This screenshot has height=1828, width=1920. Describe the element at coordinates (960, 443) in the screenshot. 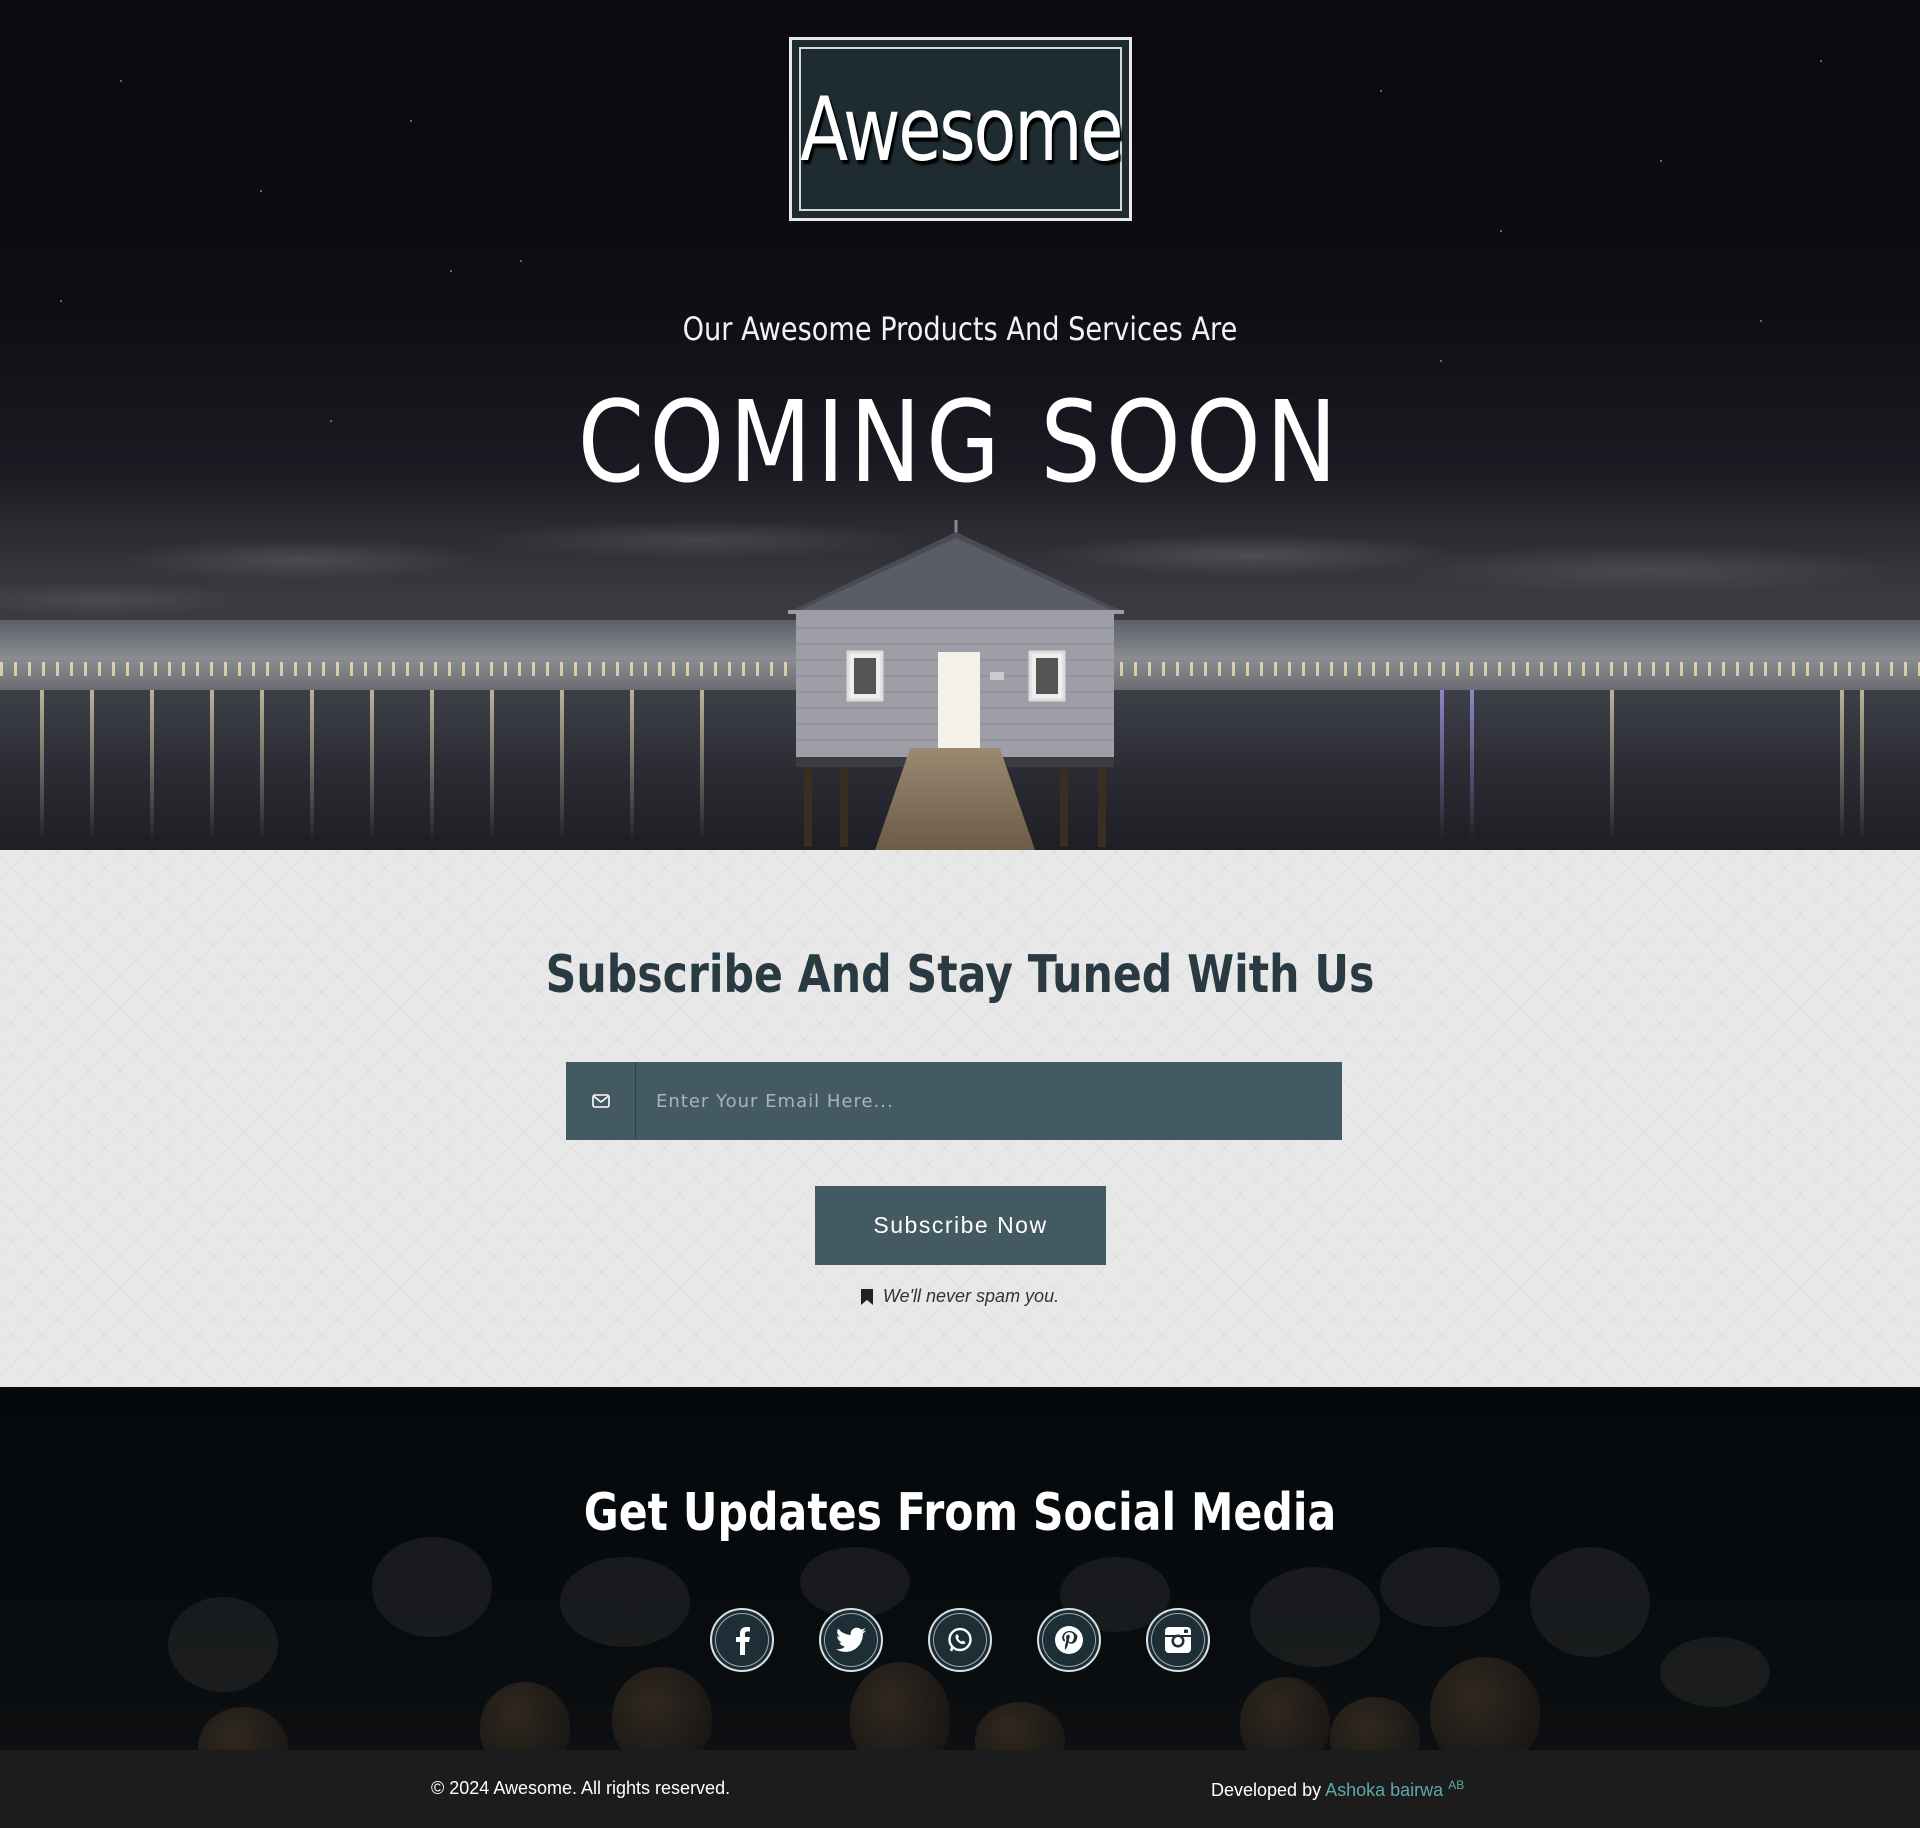

I see `hero-title: COMING SOON` at that location.